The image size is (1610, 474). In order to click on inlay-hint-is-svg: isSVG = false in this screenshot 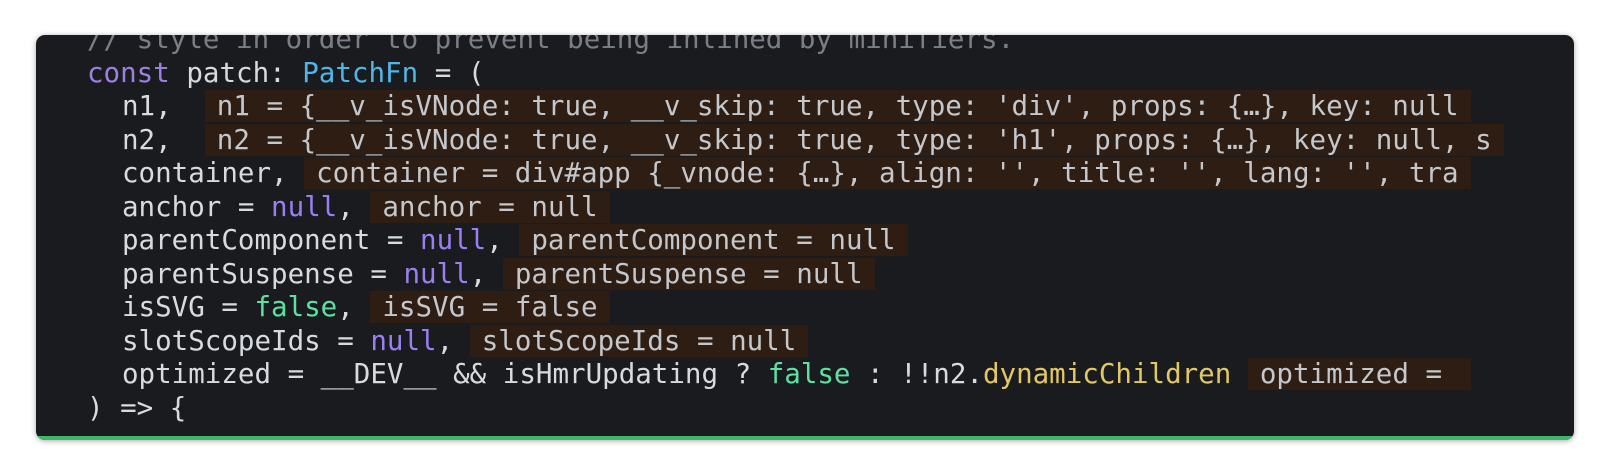, I will do `click(490, 307)`.